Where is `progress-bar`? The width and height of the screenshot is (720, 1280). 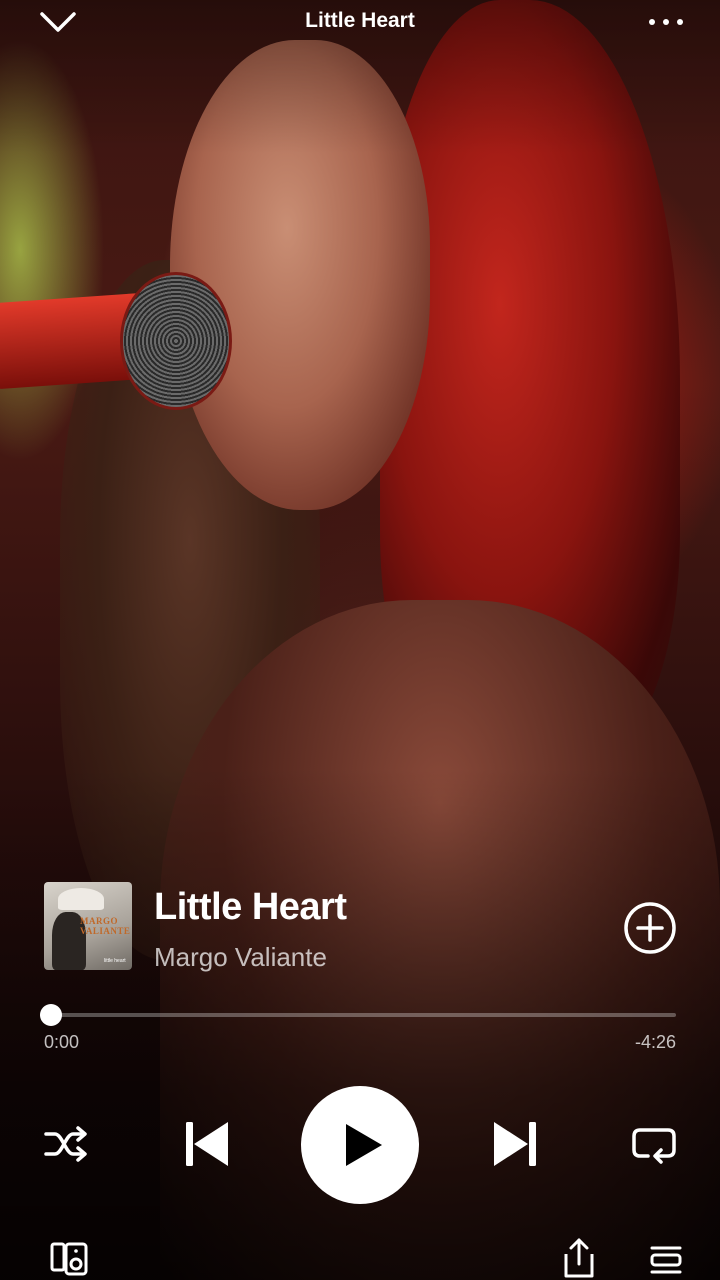
progress-bar is located at coordinates (363, 1015).